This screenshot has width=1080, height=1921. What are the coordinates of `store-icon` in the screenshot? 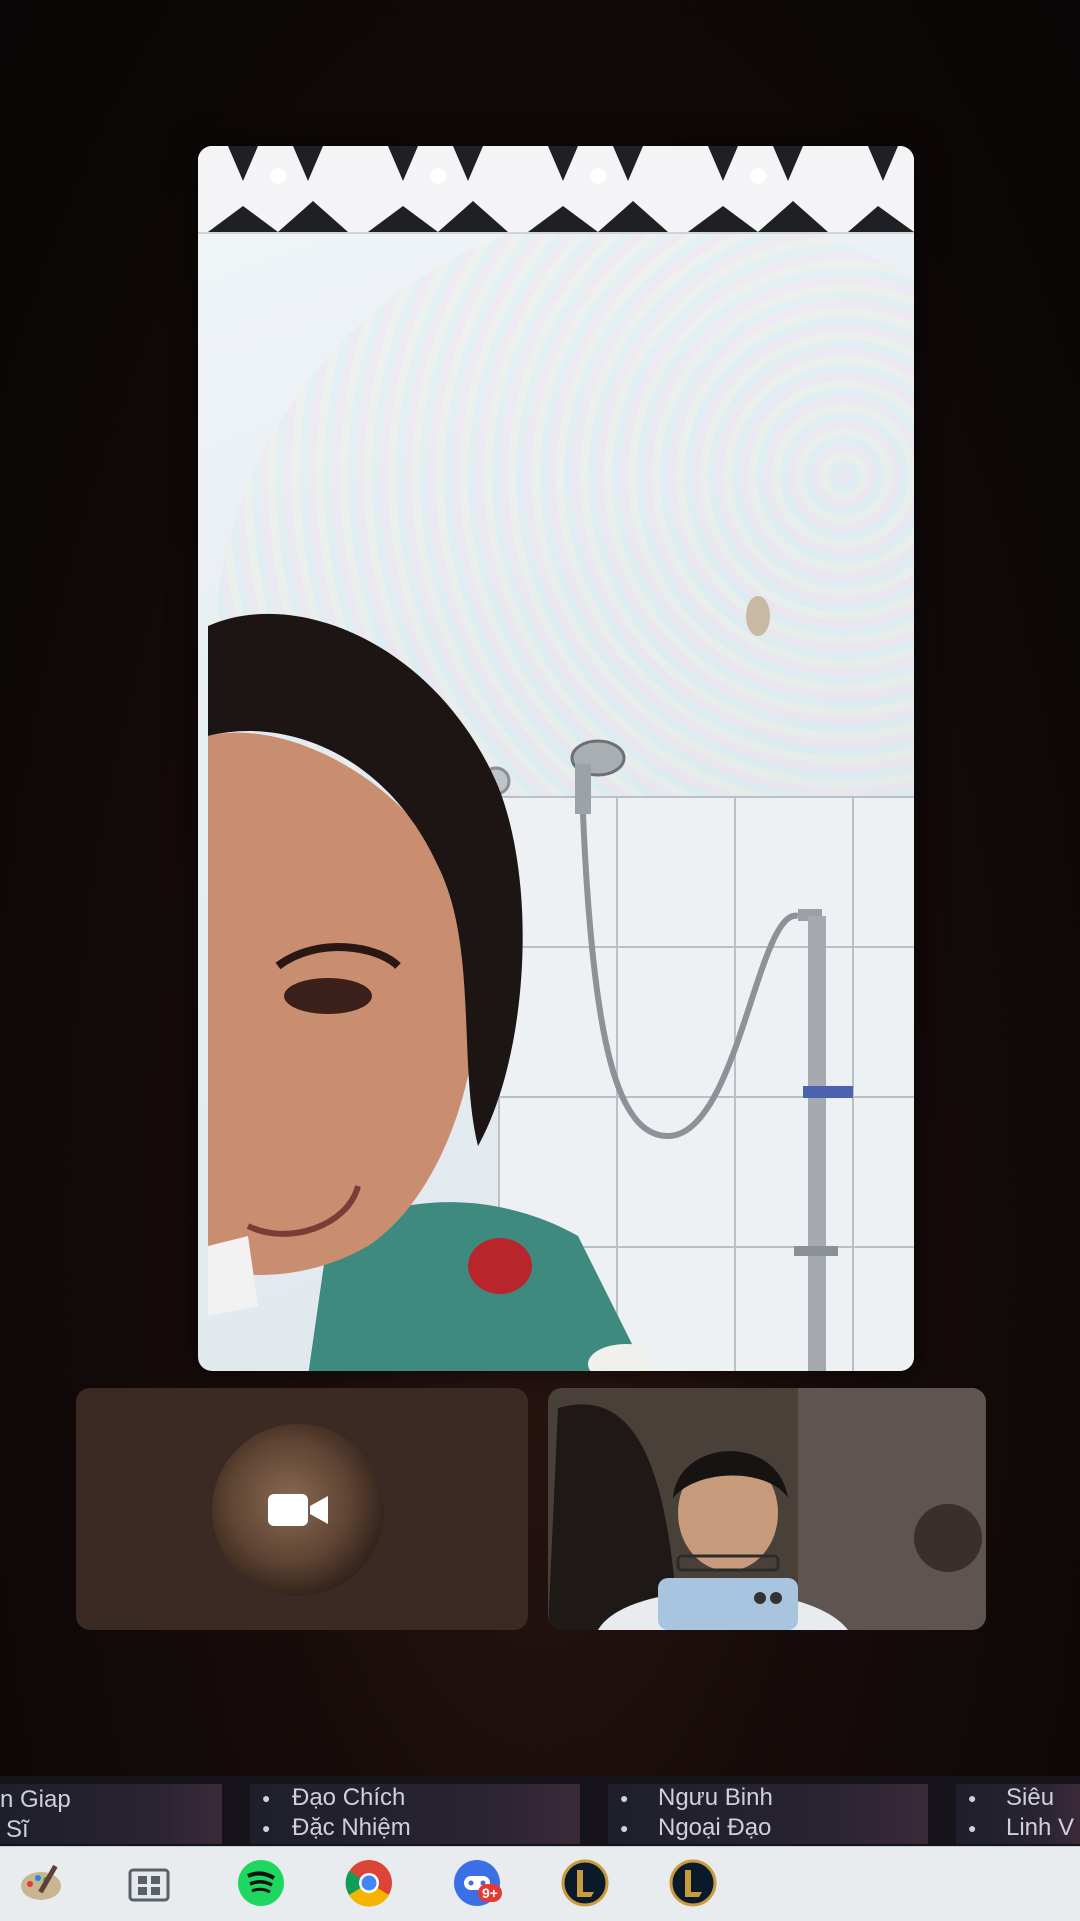 It's located at (149, 1883).